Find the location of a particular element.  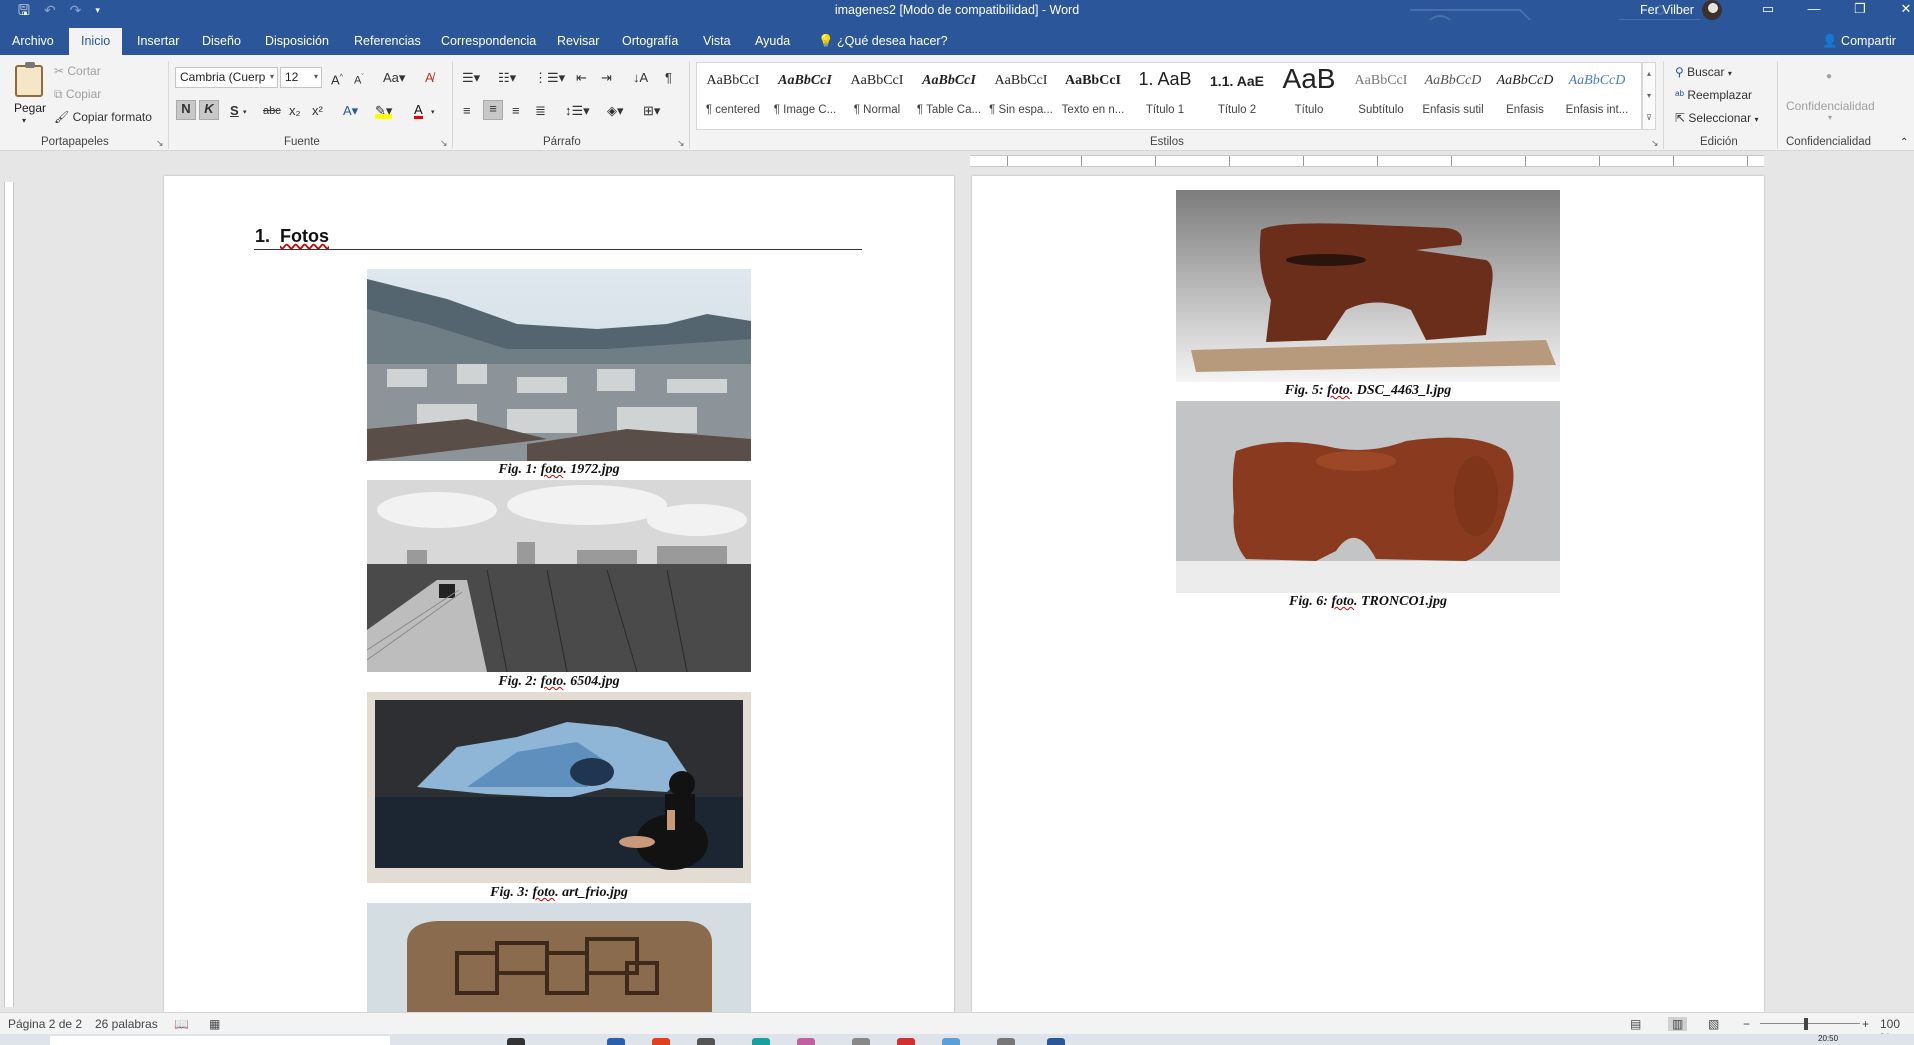

style-centered: AaBbCcI ¶ centered is located at coordinates (733, 96).